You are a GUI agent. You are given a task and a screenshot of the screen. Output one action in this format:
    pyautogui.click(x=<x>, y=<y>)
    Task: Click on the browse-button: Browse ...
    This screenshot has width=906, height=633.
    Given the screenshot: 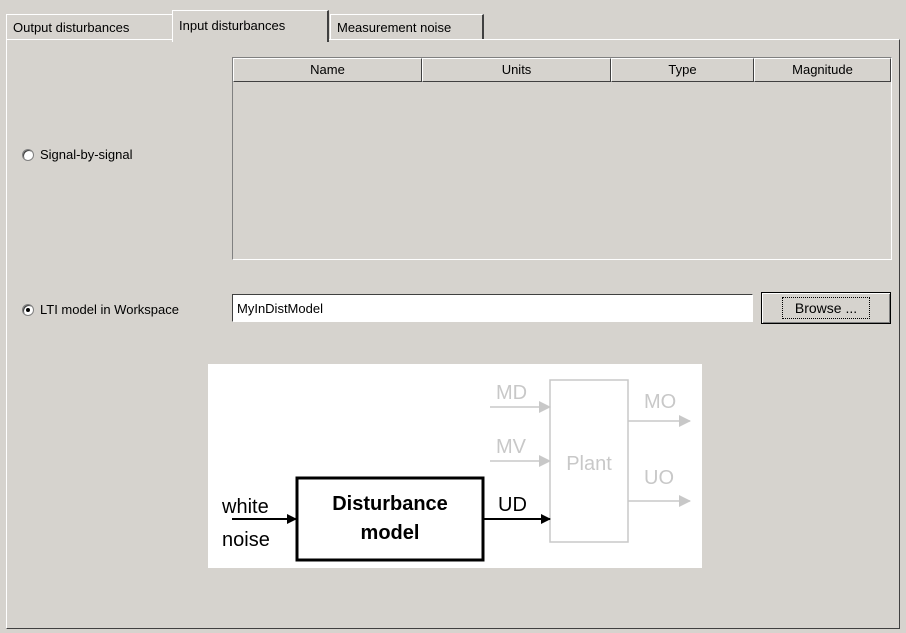 What is the action you would take?
    pyautogui.click(x=826, y=308)
    